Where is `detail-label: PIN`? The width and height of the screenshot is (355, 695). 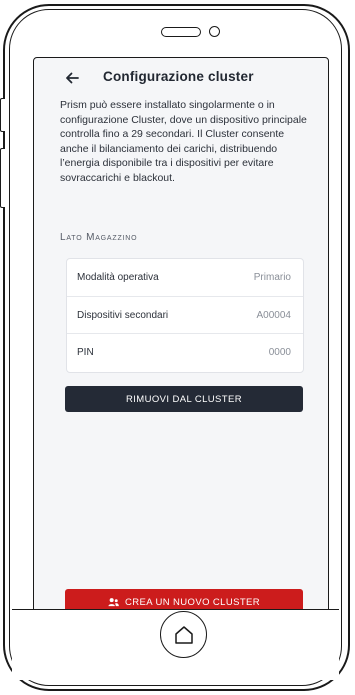 detail-label: PIN is located at coordinates (85, 352).